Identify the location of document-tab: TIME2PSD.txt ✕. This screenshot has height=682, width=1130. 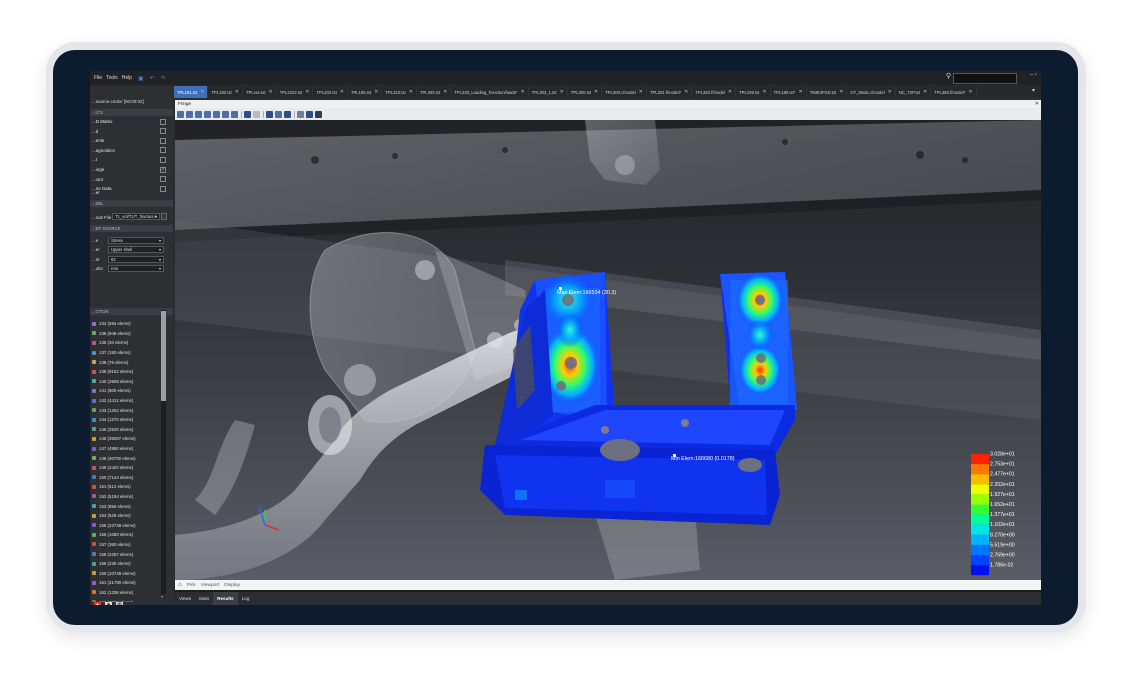
(827, 92).